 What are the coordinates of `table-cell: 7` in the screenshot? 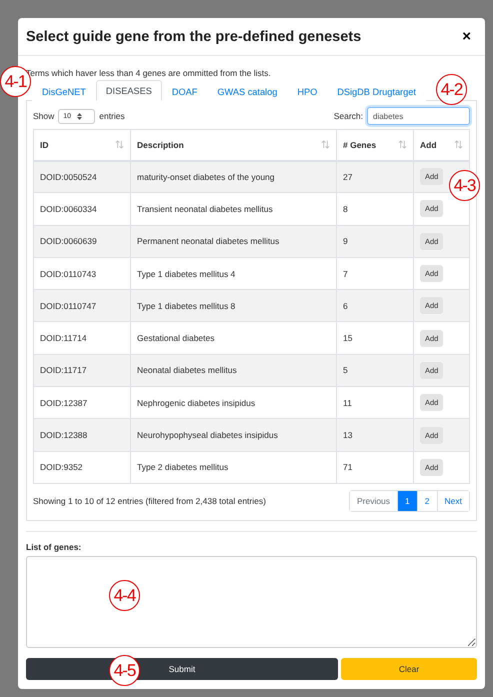 It's located at (375, 273).